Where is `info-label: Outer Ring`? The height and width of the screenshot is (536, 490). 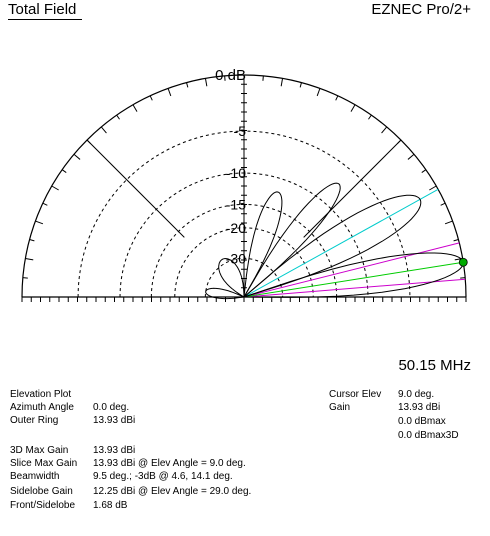
info-label: Outer Ring is located at coordinates (34, 420).